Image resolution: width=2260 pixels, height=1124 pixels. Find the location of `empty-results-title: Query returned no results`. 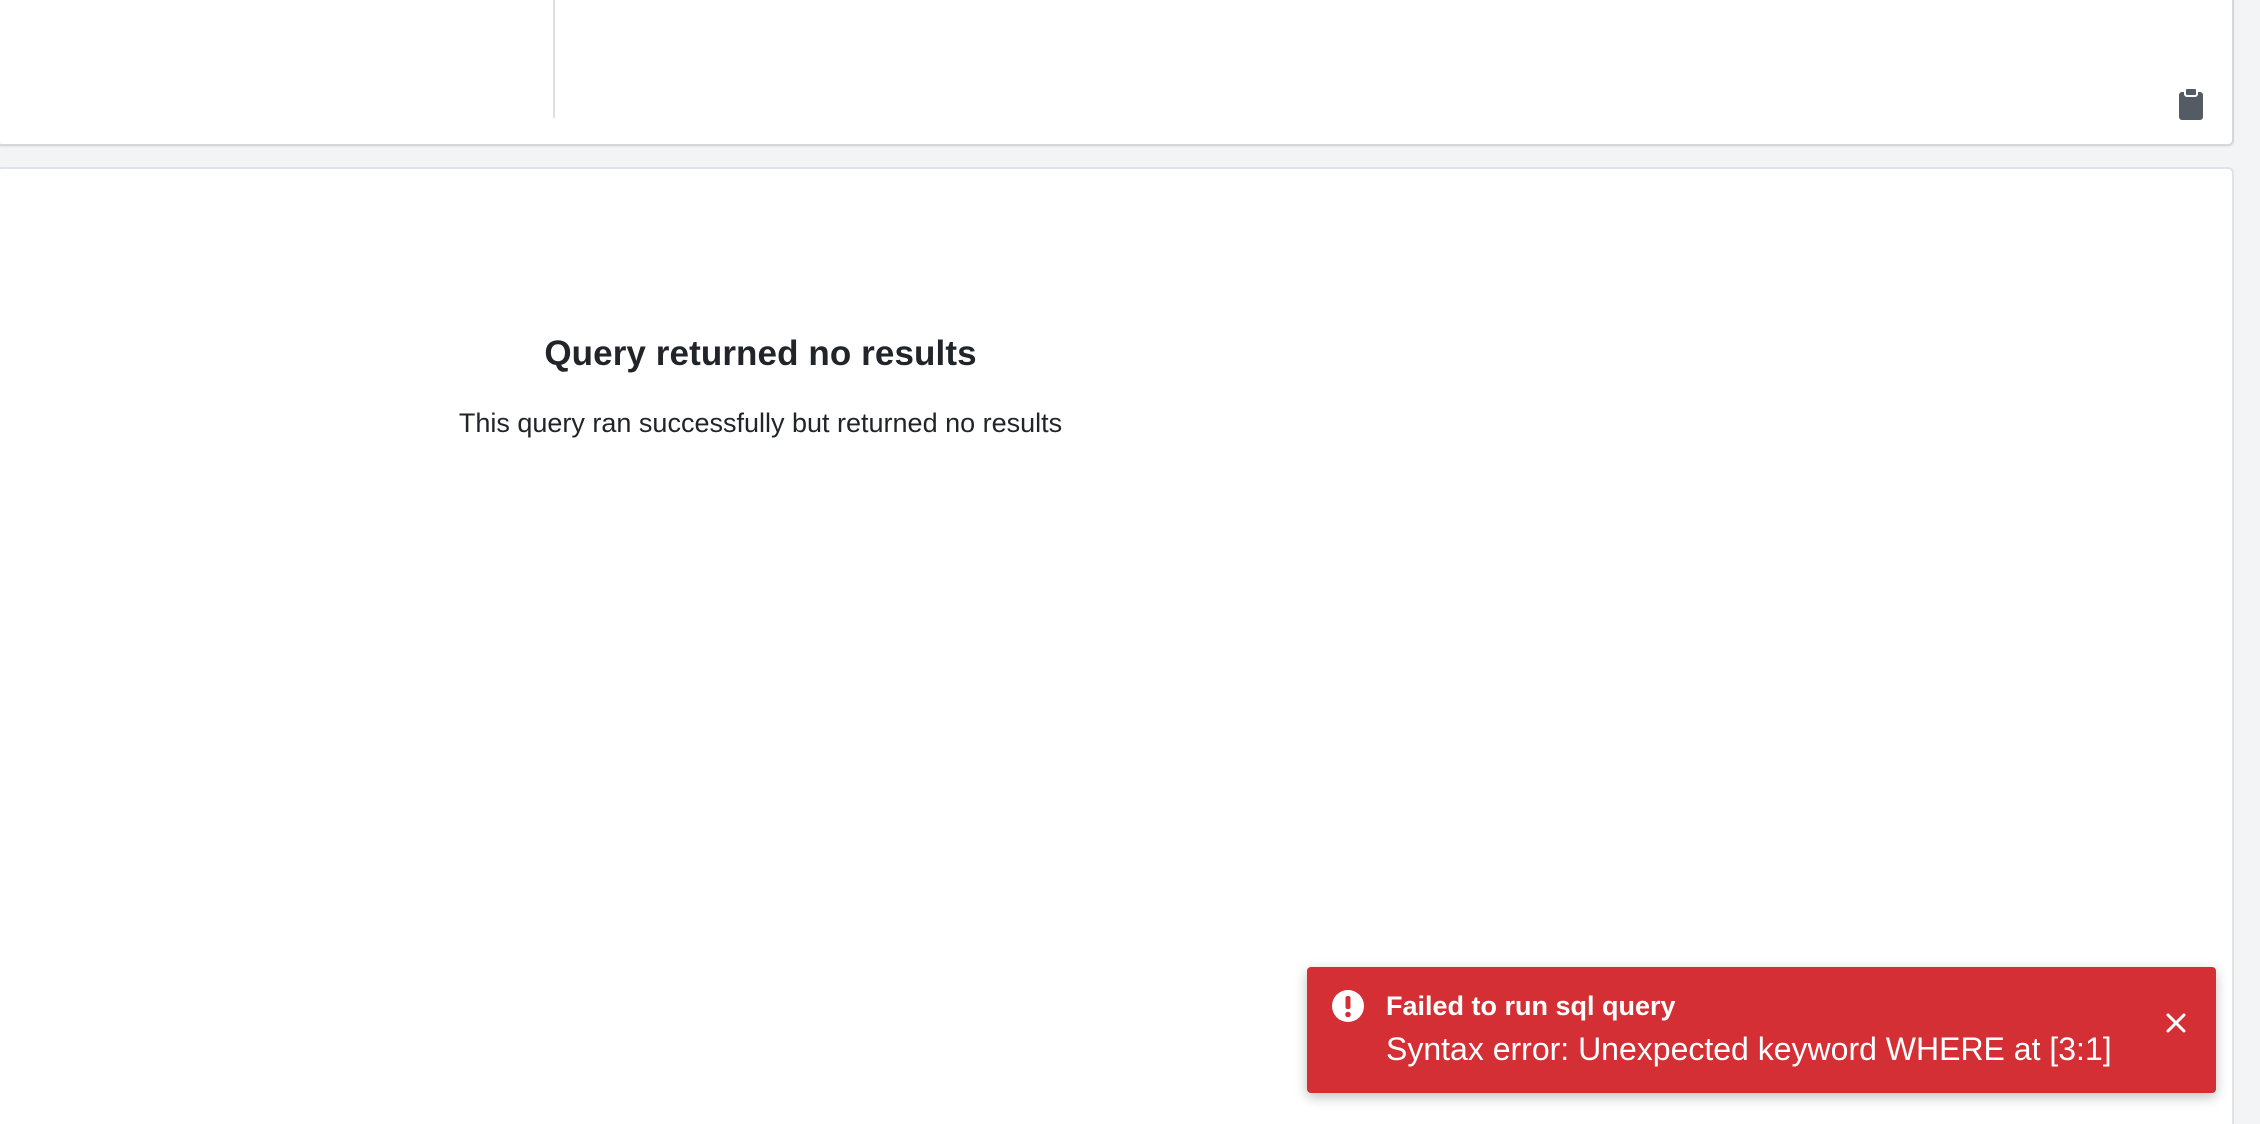

empty-results-title: Query returned no results is located at coordinates (760, 353).